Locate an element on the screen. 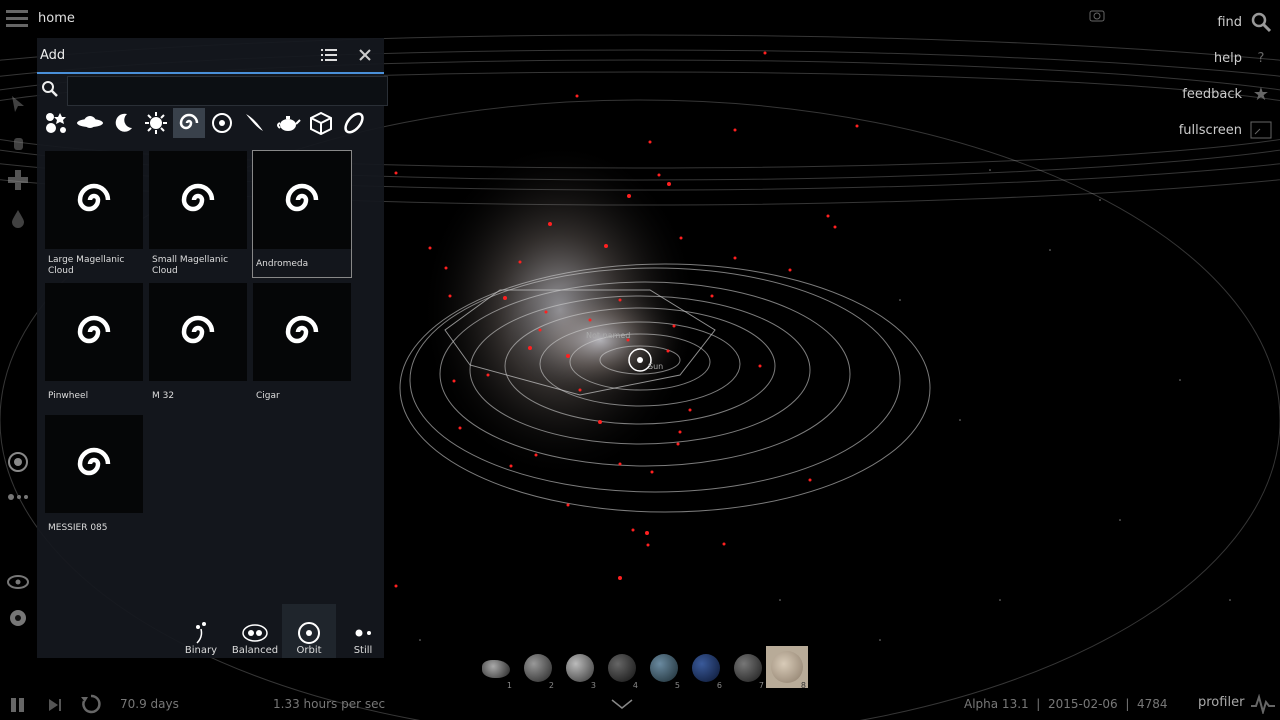 Image resolution: width=1280 pixels, height=720 pixels. item-label: Andromeda is located at coordinates (282, 264).